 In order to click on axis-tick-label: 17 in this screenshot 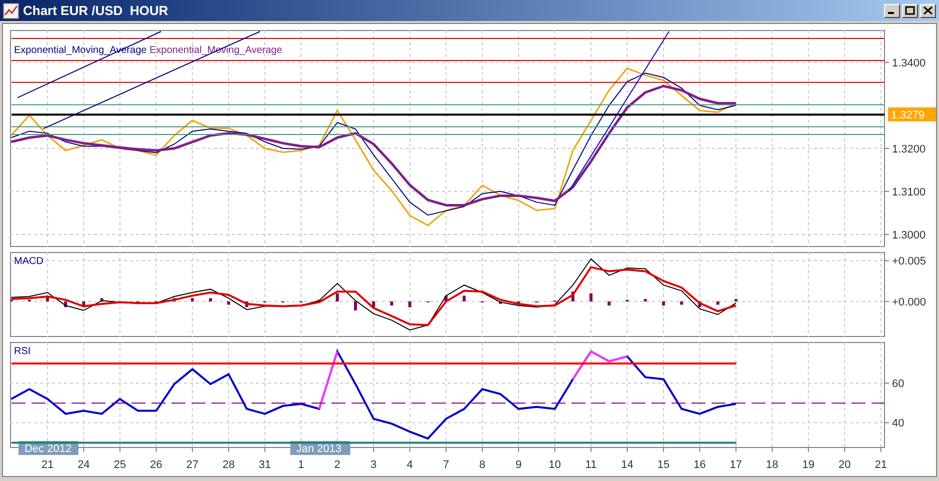, I will do `click(736, 465)`.